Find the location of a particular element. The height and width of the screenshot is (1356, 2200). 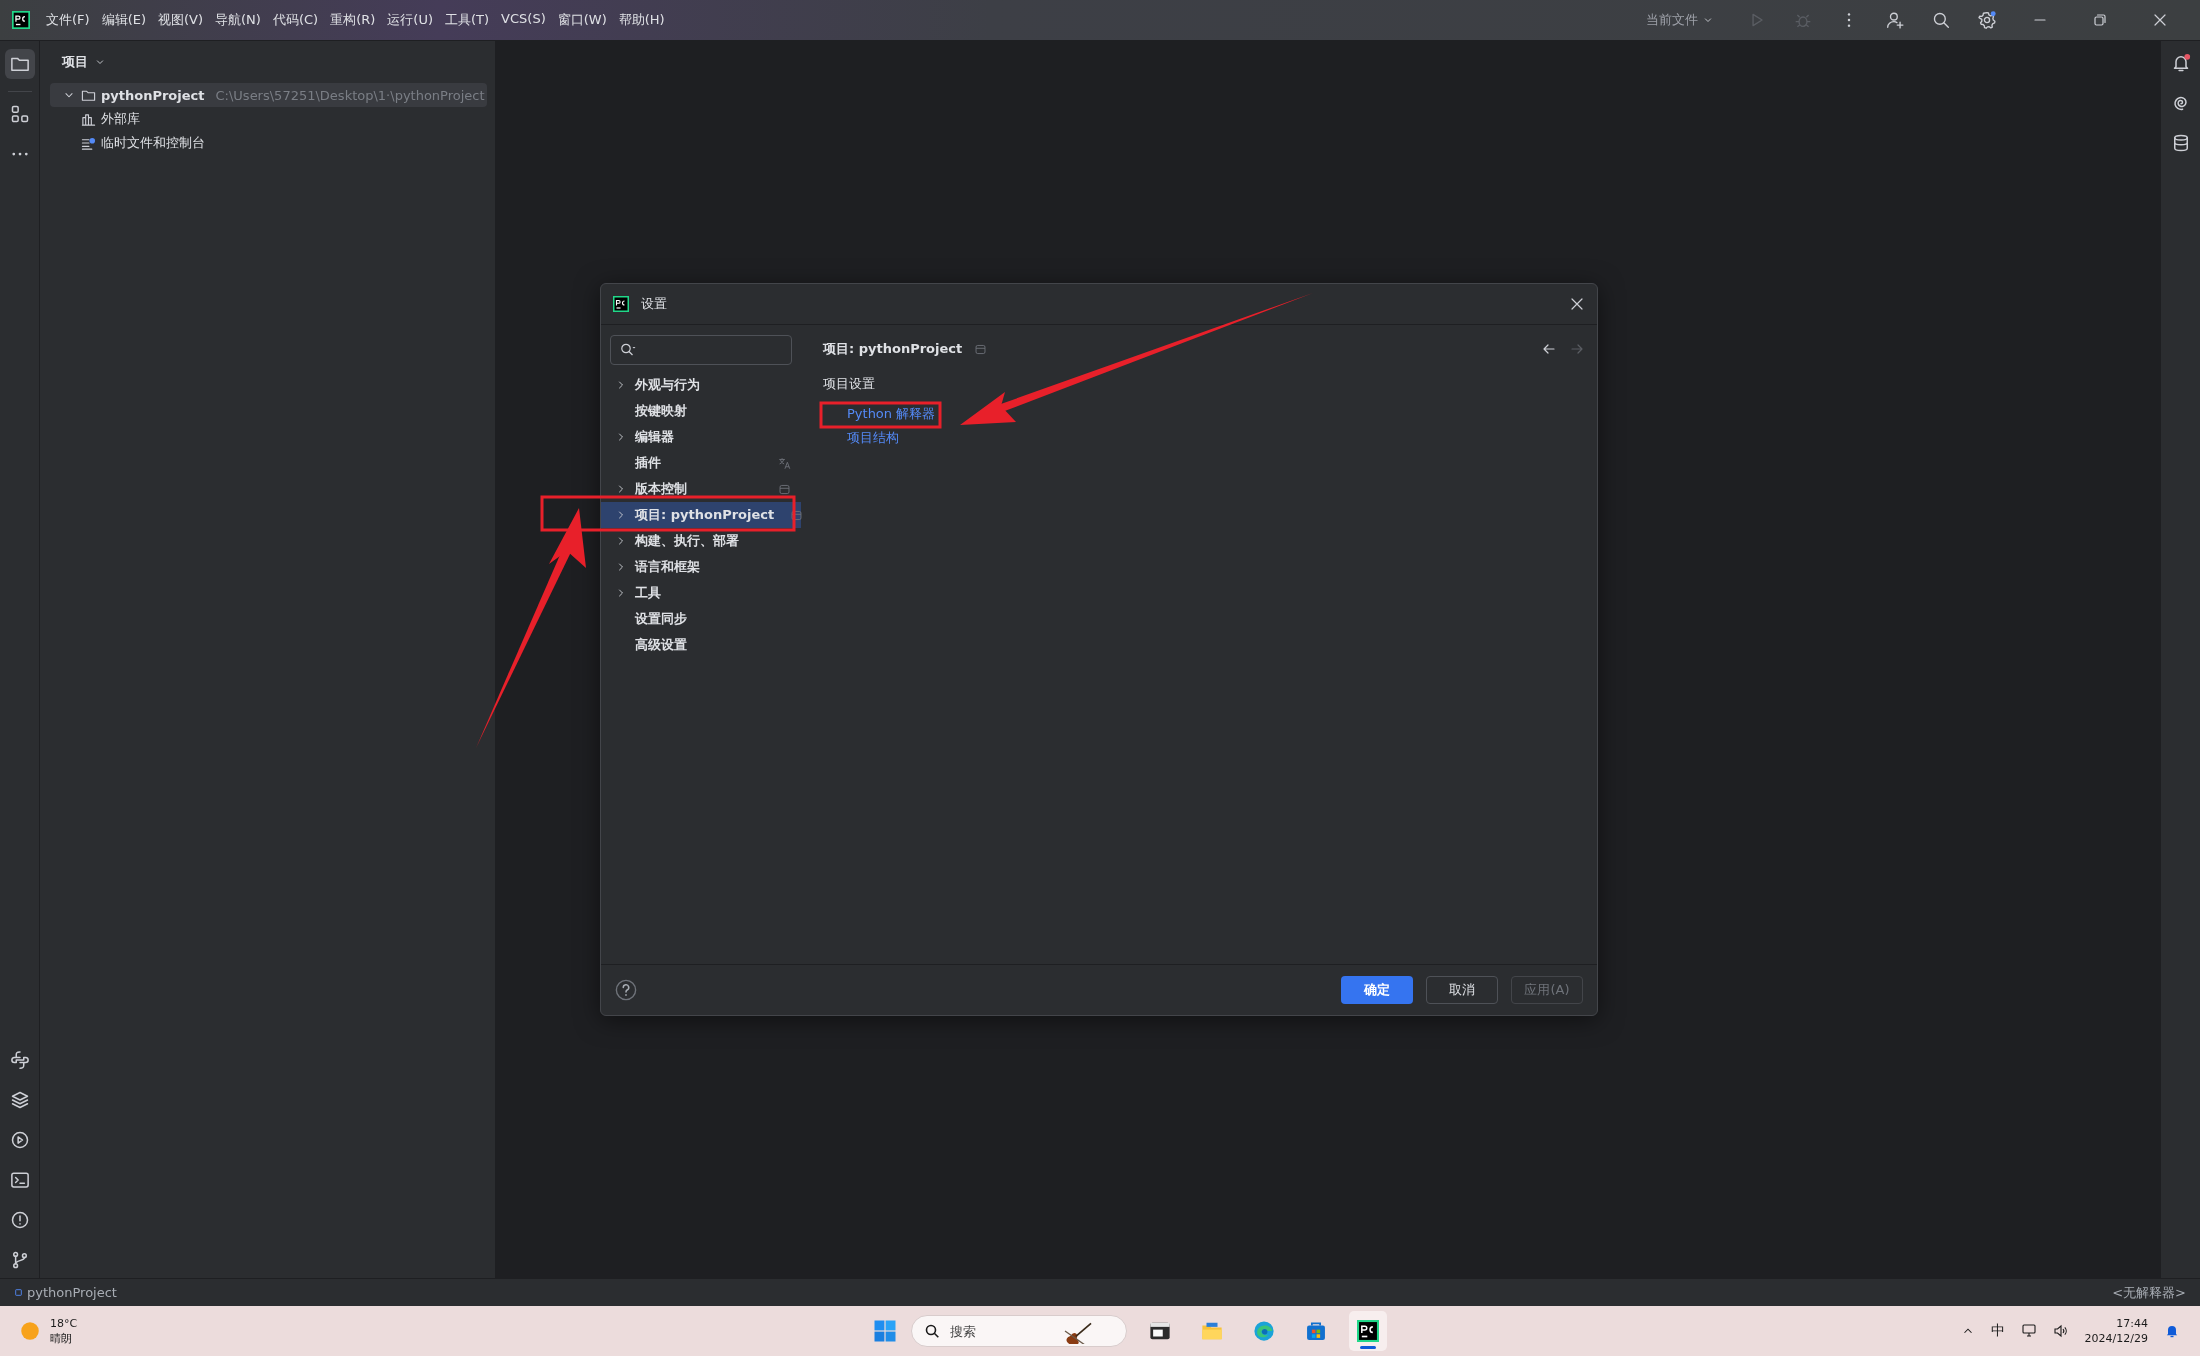

dialog-title: 设置 is located at coordinates (654, 304).